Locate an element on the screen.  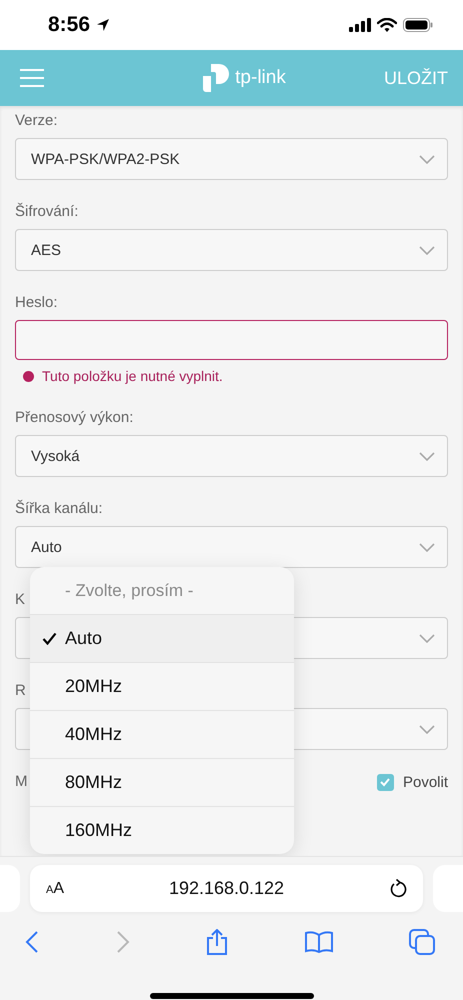
text-size-button: AA is located at coordinates (55, 889).